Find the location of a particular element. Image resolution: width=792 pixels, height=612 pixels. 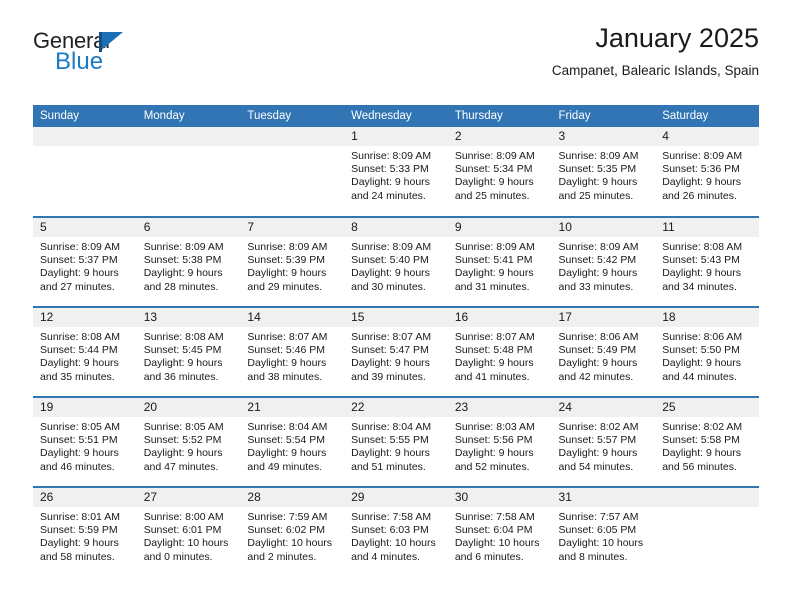

general-blue-logo: General Blue is located at coordinates (148, 55).